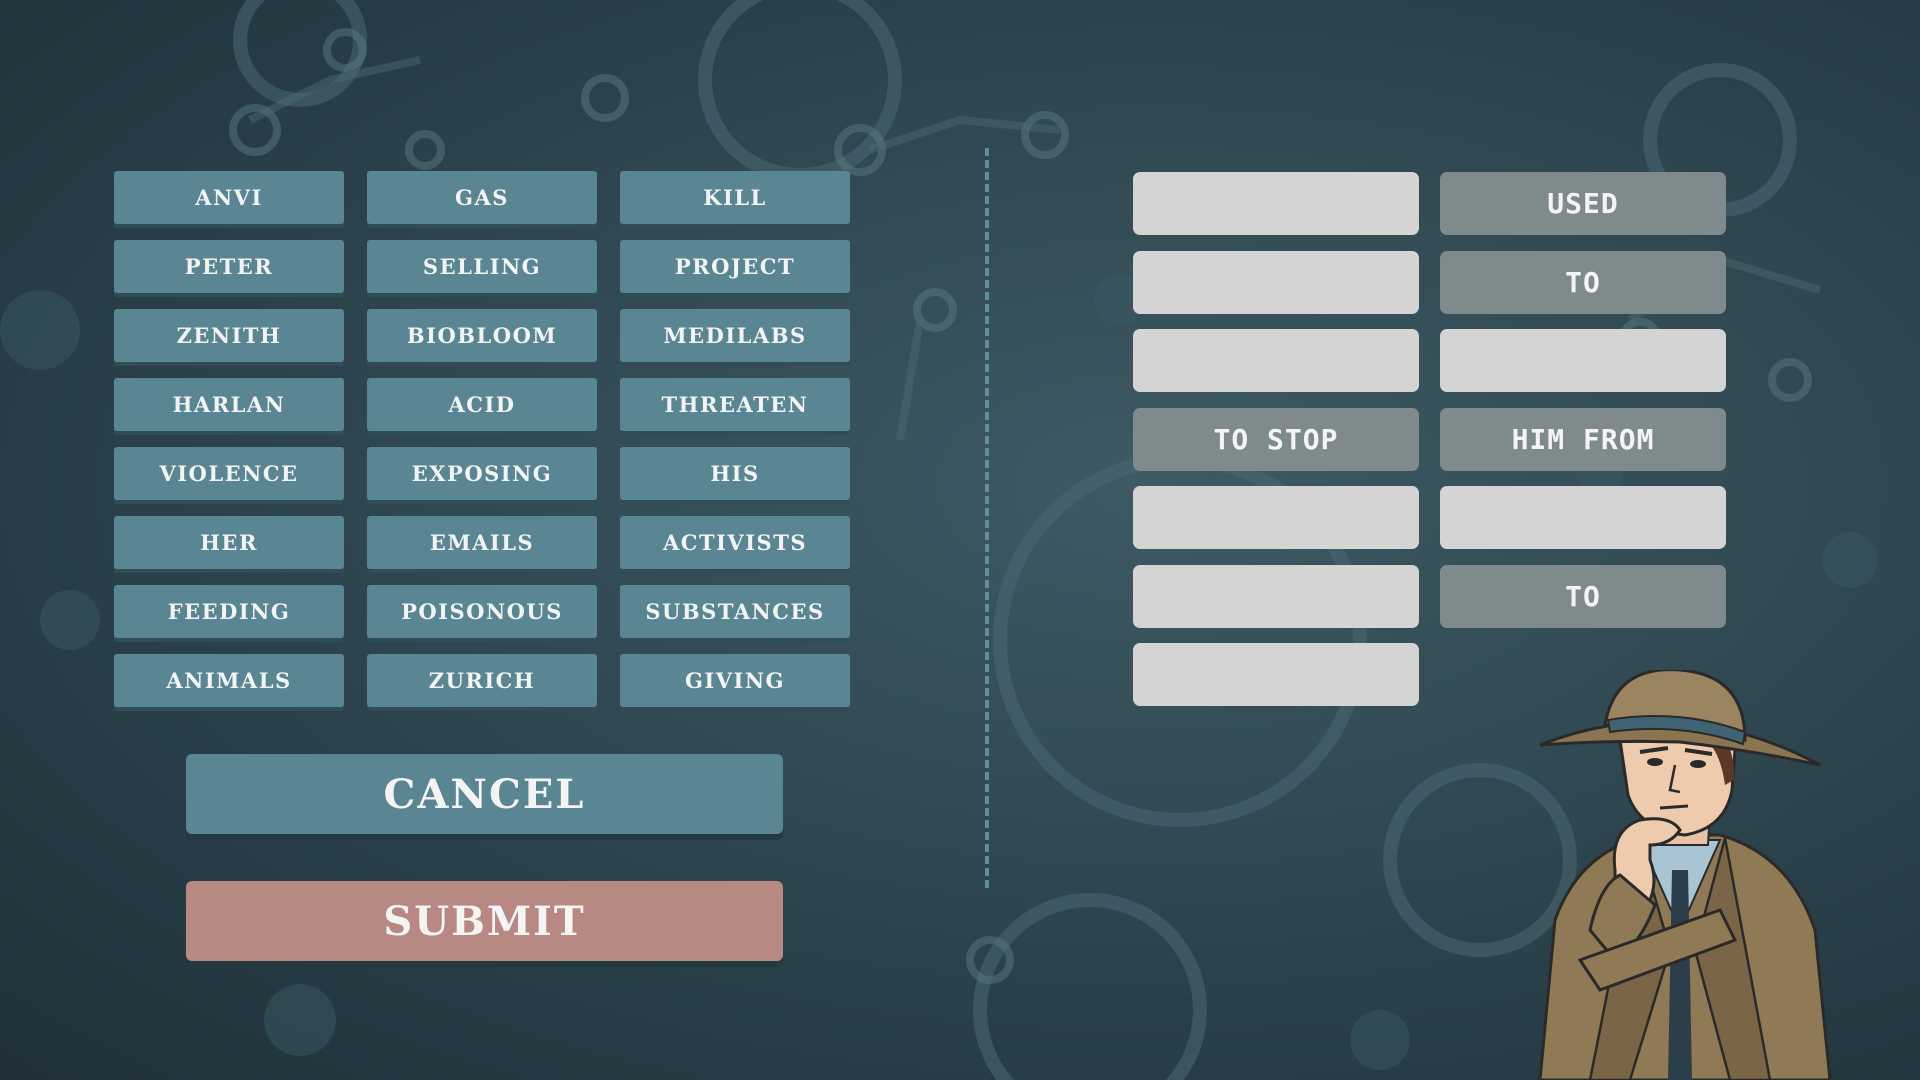 The height and width of the screenshot is (1080, 1920). I want to click on word-tile: FEEDING, so click(229, 611).